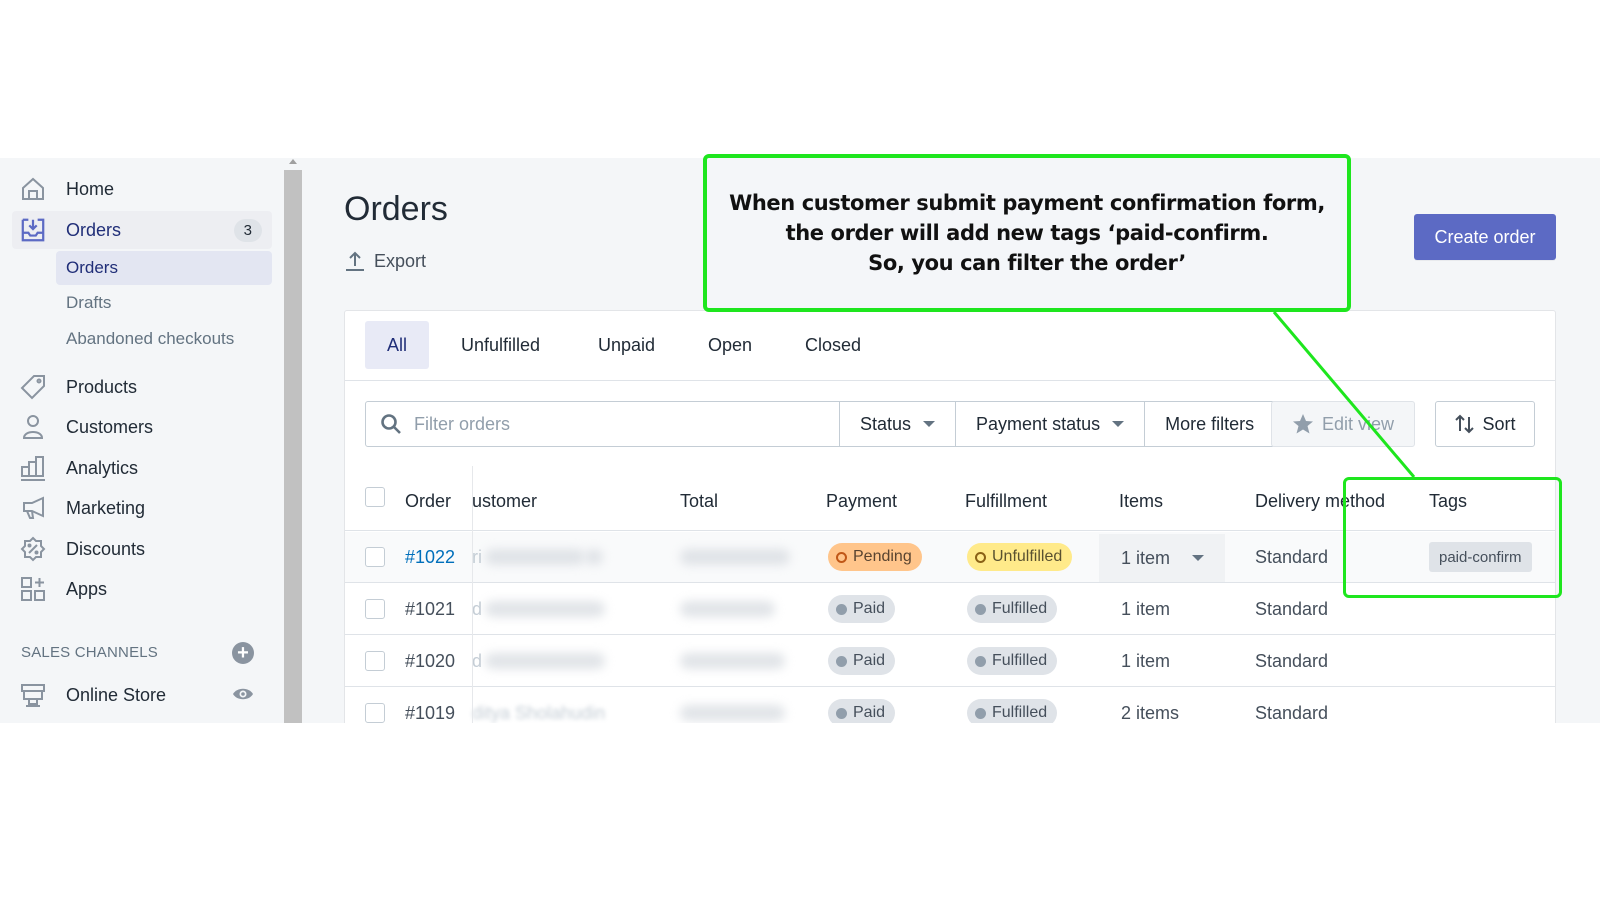 The width and height of the screenshot is (1600, 900). Describe the element at coordinates (1302, 424) in the screenshot. I see `star-icon` at that location.